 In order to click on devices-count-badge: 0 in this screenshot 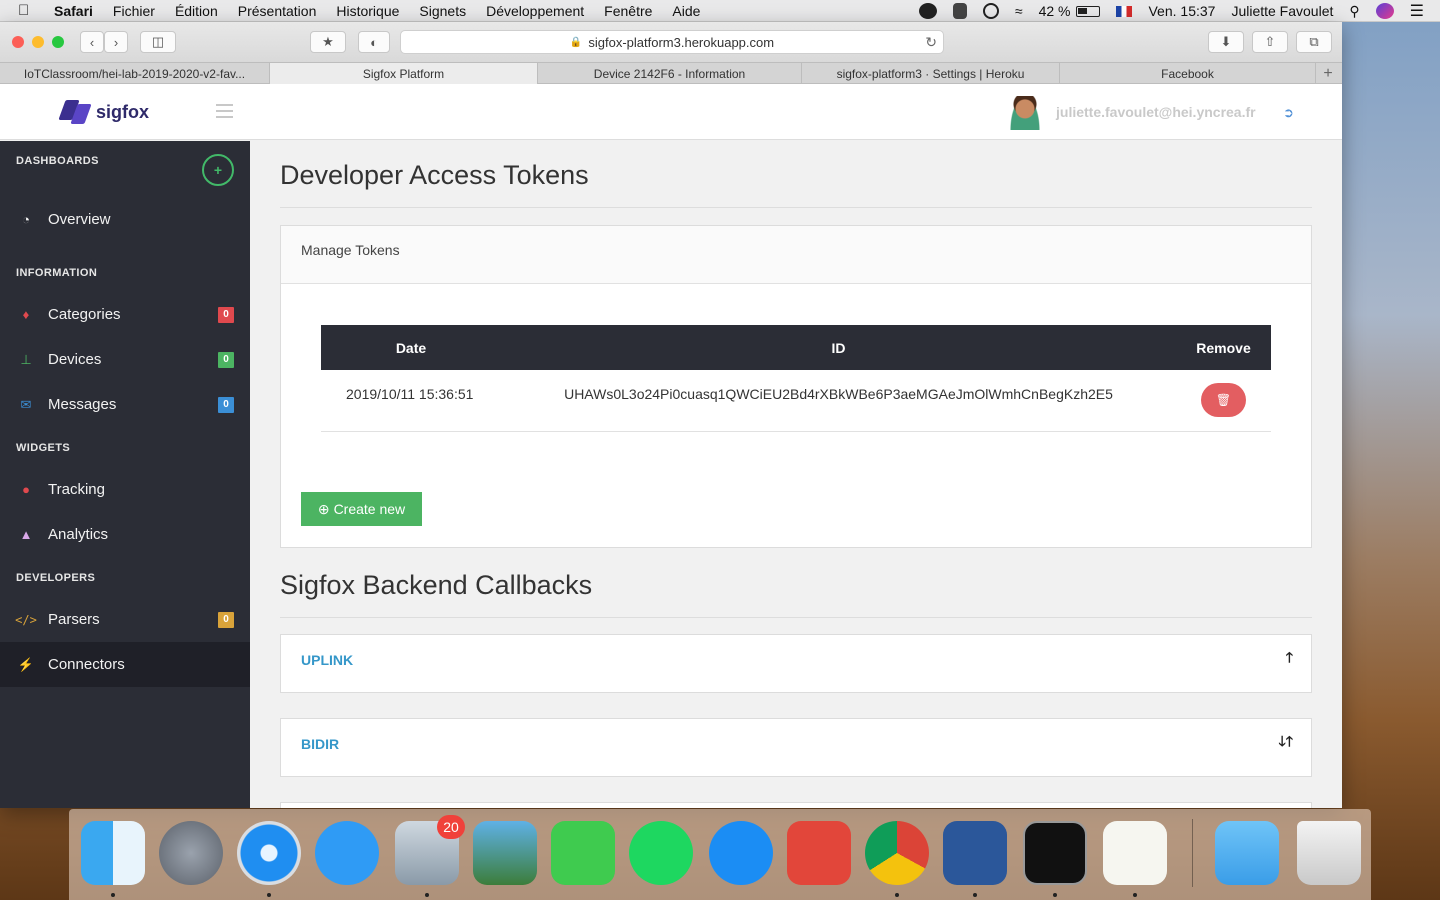, I will do `click(226, 359)`.